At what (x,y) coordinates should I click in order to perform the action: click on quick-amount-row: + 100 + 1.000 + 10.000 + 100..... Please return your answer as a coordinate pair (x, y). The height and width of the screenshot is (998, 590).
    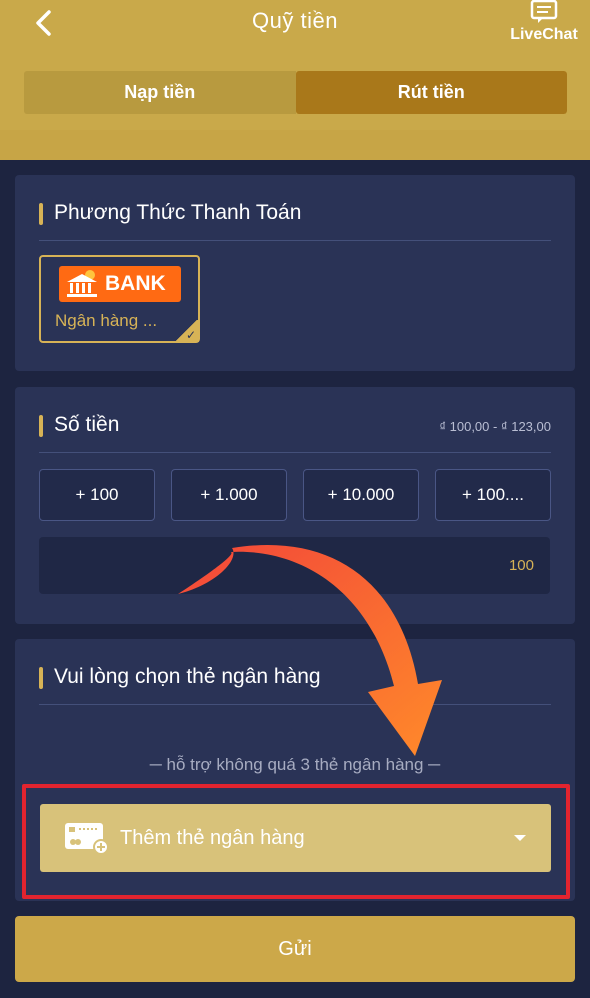
    Looking at the image, I should click on (295, 495).